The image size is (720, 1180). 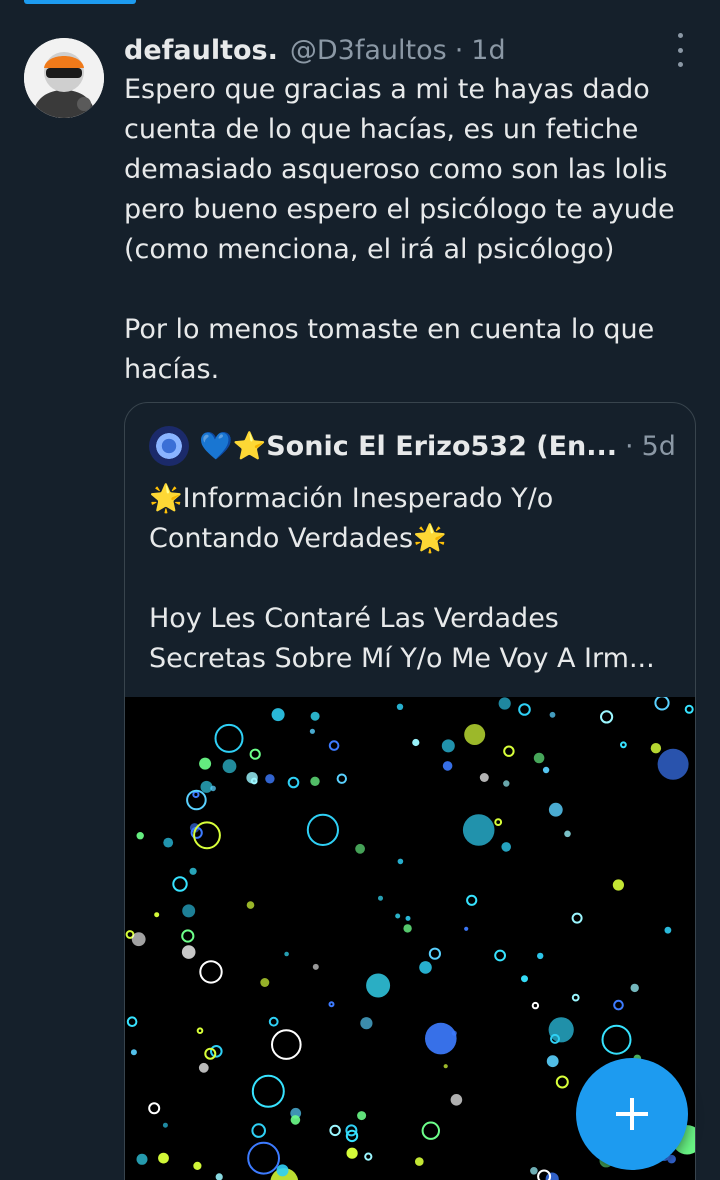 What do you see at coordinates (658, 446) in the screenshot?
I see `quoted-timestamp: 5d` at bounding box center [658, 446].